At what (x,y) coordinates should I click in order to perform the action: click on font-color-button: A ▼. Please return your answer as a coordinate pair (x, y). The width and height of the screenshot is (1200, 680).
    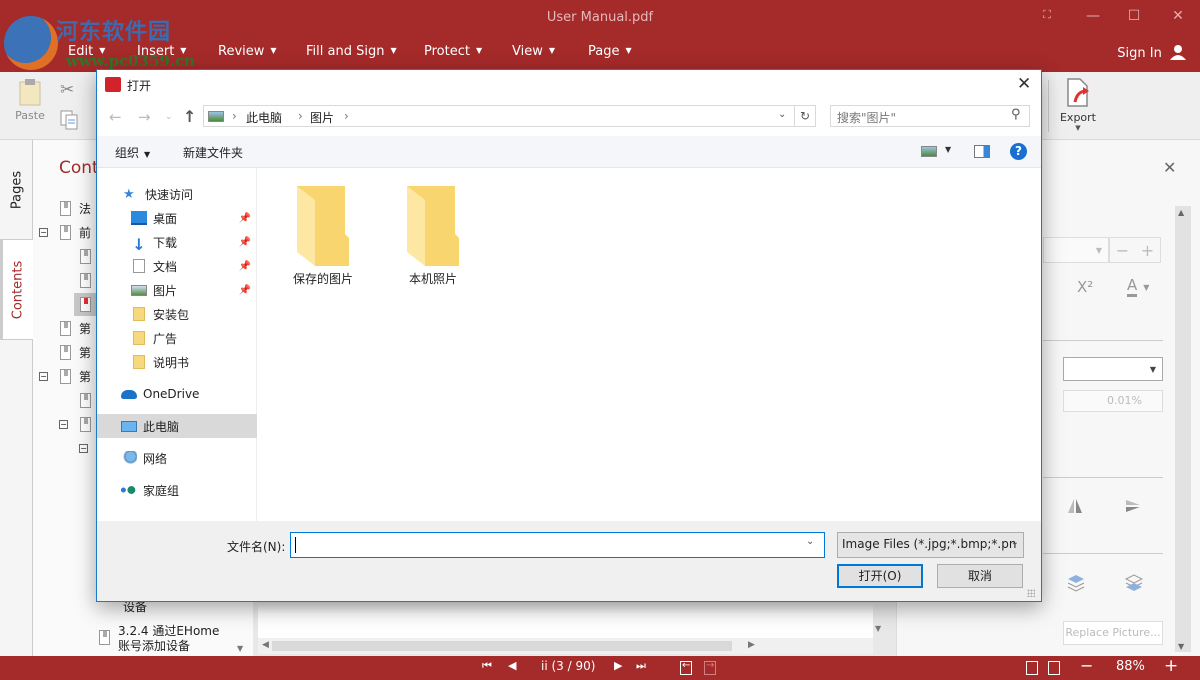
    Looking at the image, I should click on (1138, 286).